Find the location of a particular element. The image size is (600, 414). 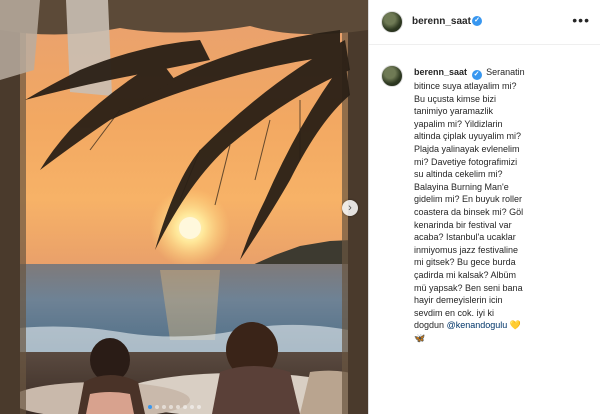

post-header: berenn_saat ✓ ••• is located at coordinates (484, 22).